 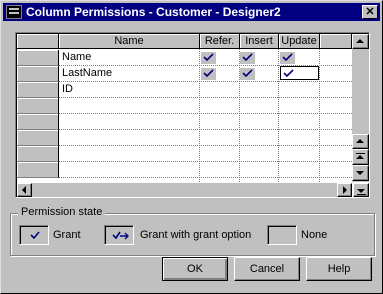 I want to click on none-swatch, so click(x=282, y=235).